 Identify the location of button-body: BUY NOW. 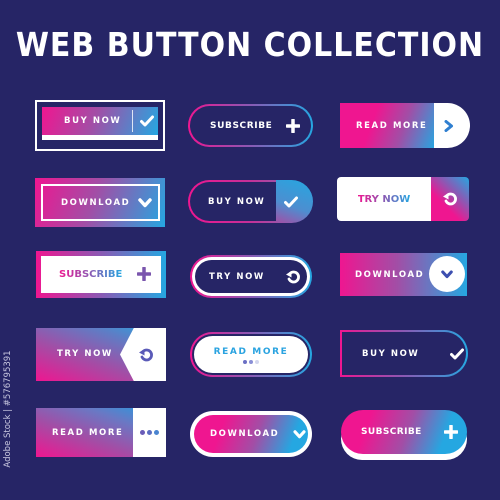
(100, 121).